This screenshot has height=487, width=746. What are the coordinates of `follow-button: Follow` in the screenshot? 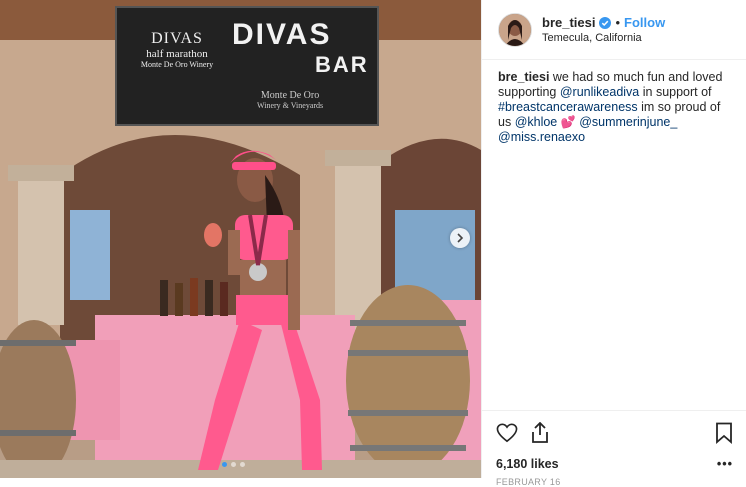 It's located at (644, 22).